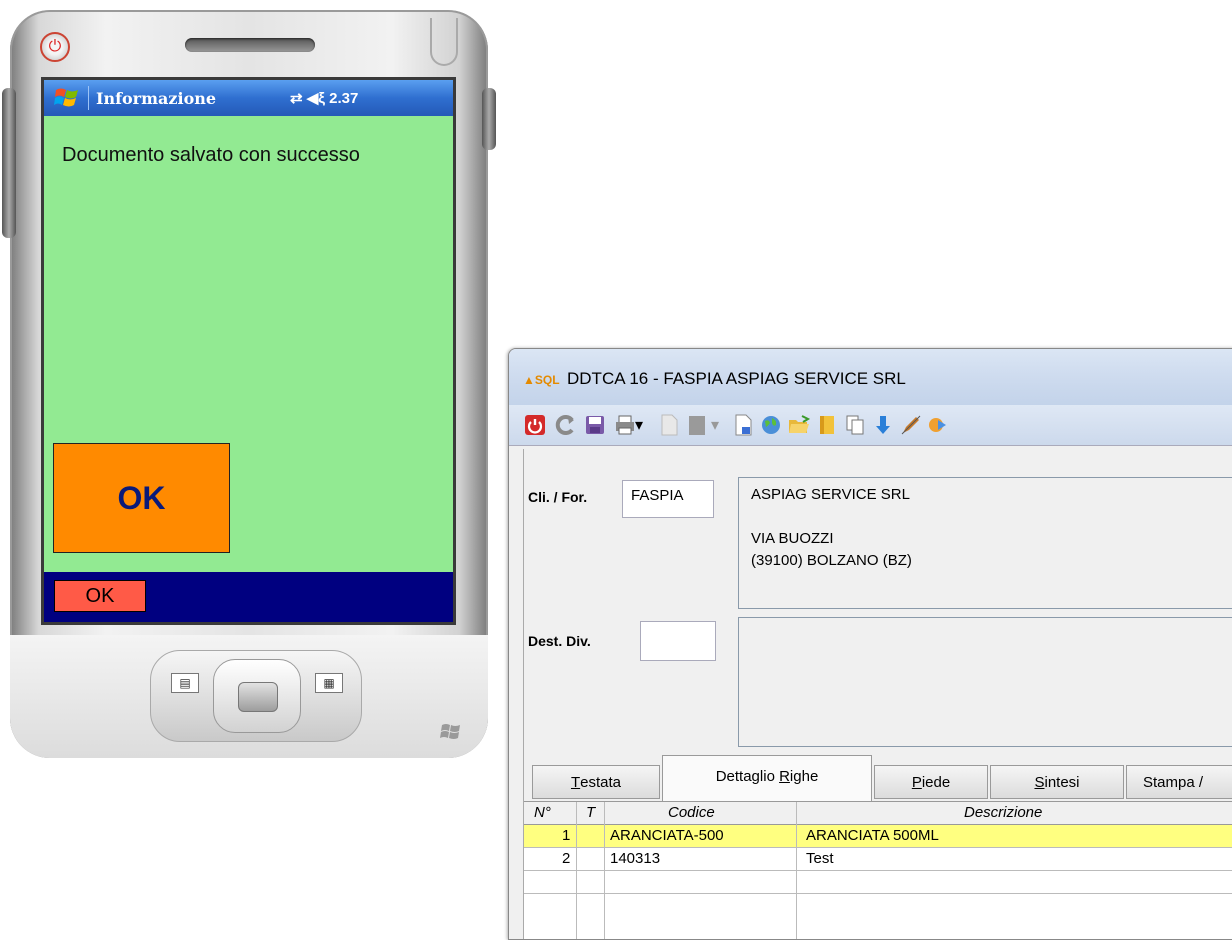 The image size is (1232, 940). What do you see at coordinates (715, 425) in the screenshot?
I see `dropdown-icon: ▾` at bounding box center [715, 425].